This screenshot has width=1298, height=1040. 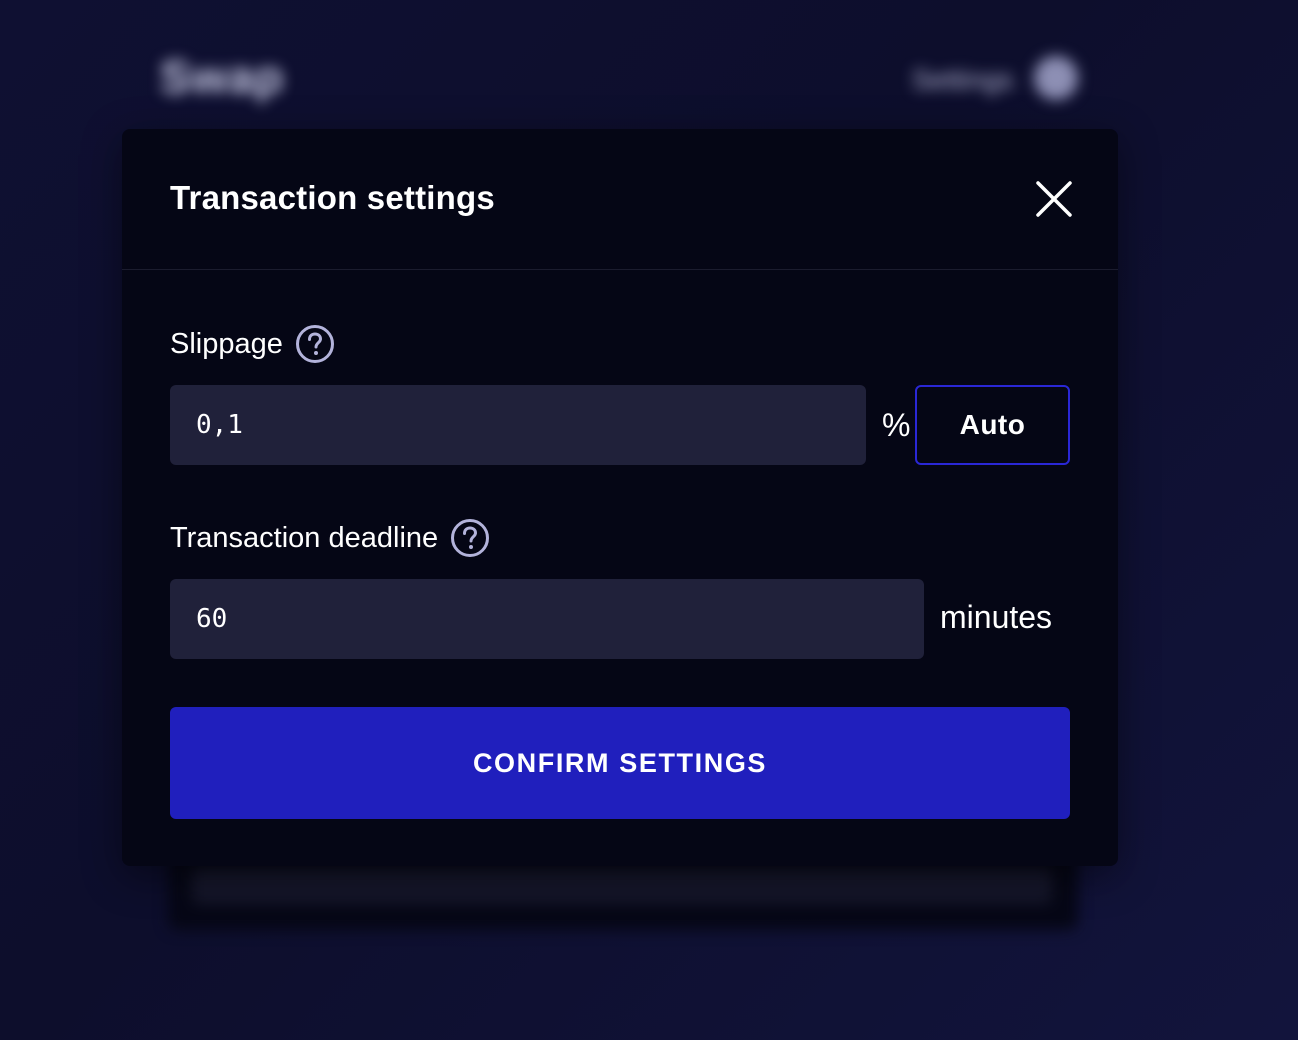 What do you see at coordinates (226, 343) in the screenshot?
I see `slippage-label: Slippage` at bounding box center [226, 343].